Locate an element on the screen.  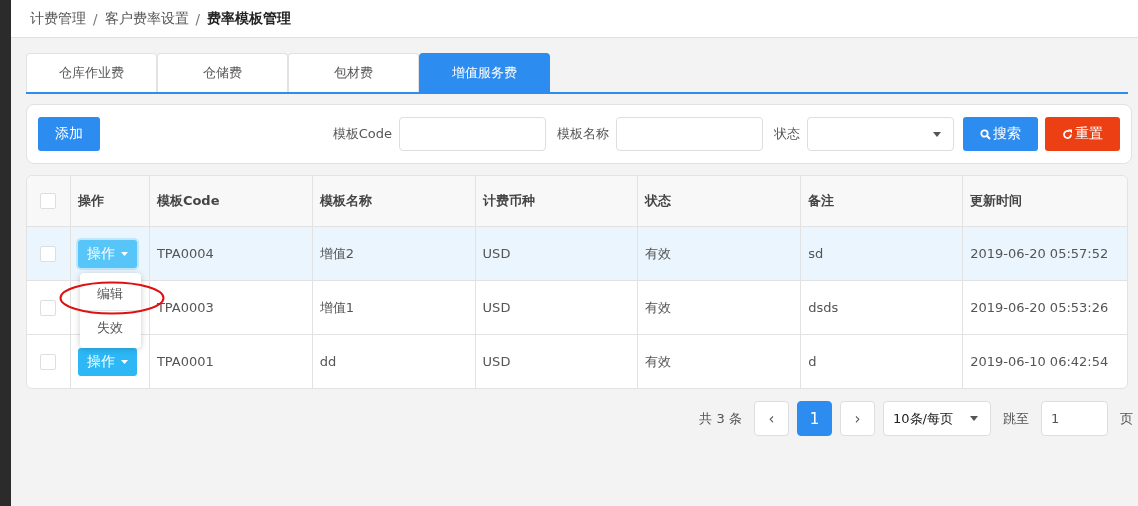
tab: 包材费 is located at coordinates (353, 72).